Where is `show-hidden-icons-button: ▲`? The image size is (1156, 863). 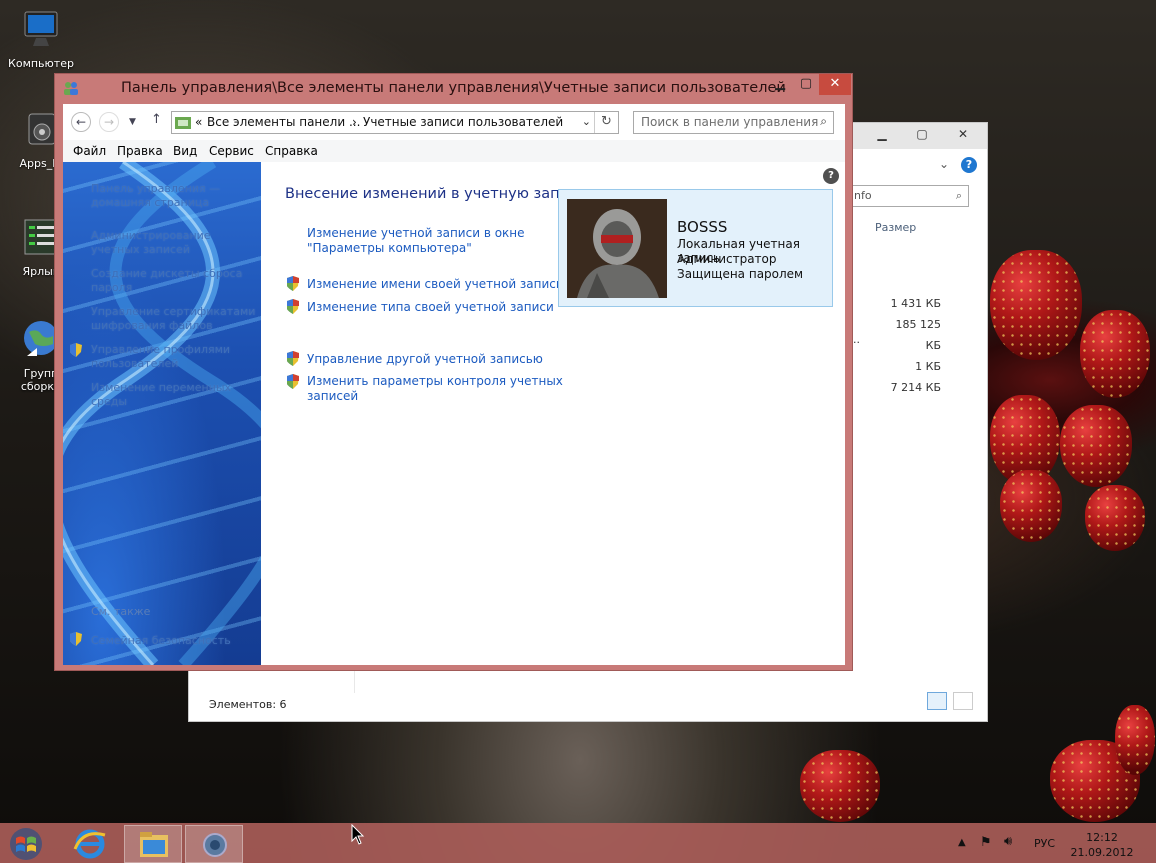
show-hidden-icons-button: ▲ is located at coordinates (962, 850).